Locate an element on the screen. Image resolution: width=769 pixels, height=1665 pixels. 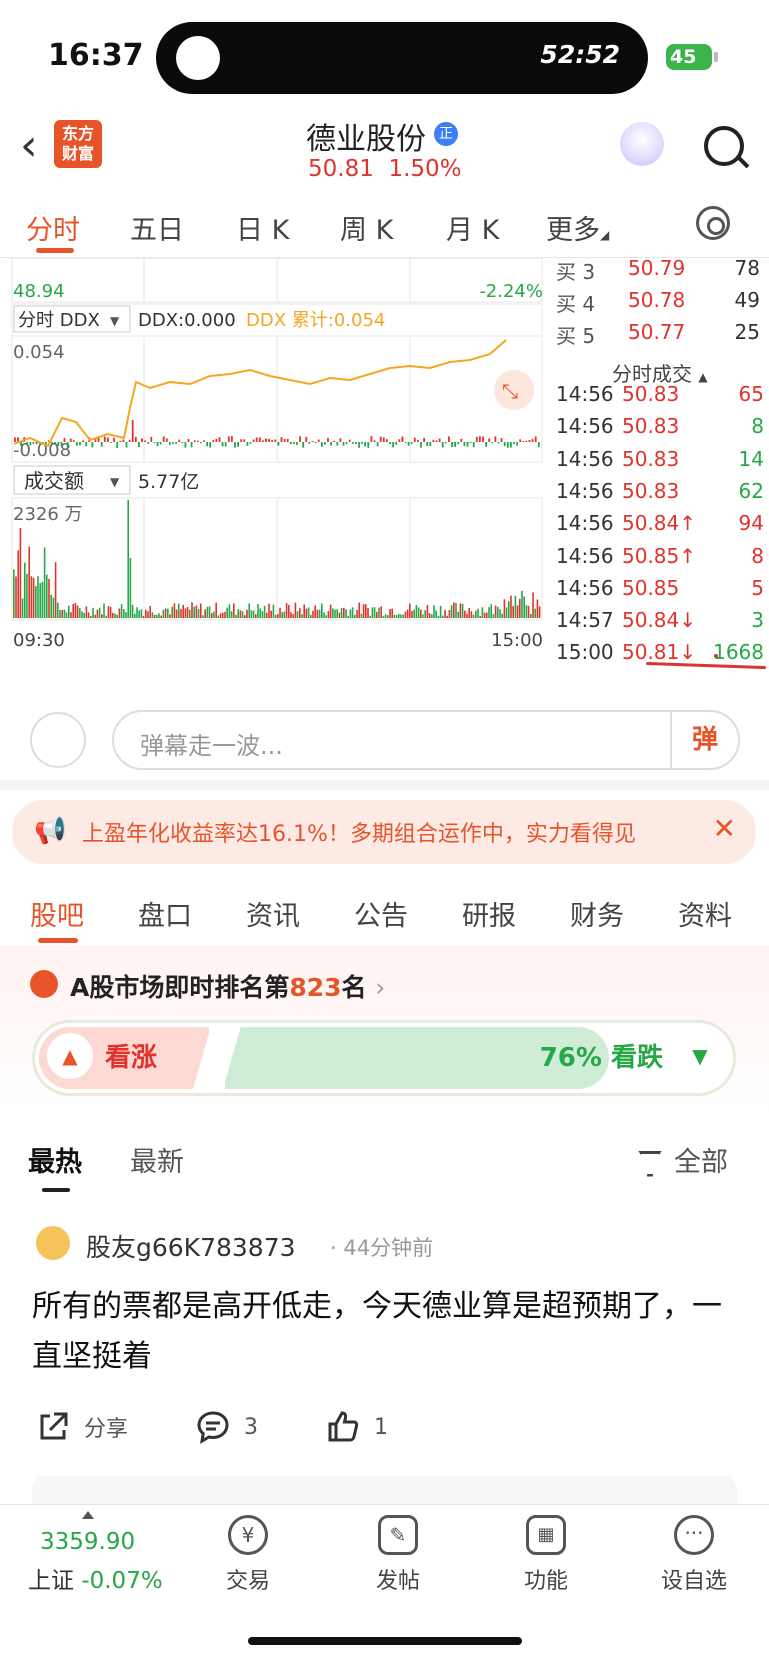
tab-pankou: 盘口 is located at coordinates (165, 913).